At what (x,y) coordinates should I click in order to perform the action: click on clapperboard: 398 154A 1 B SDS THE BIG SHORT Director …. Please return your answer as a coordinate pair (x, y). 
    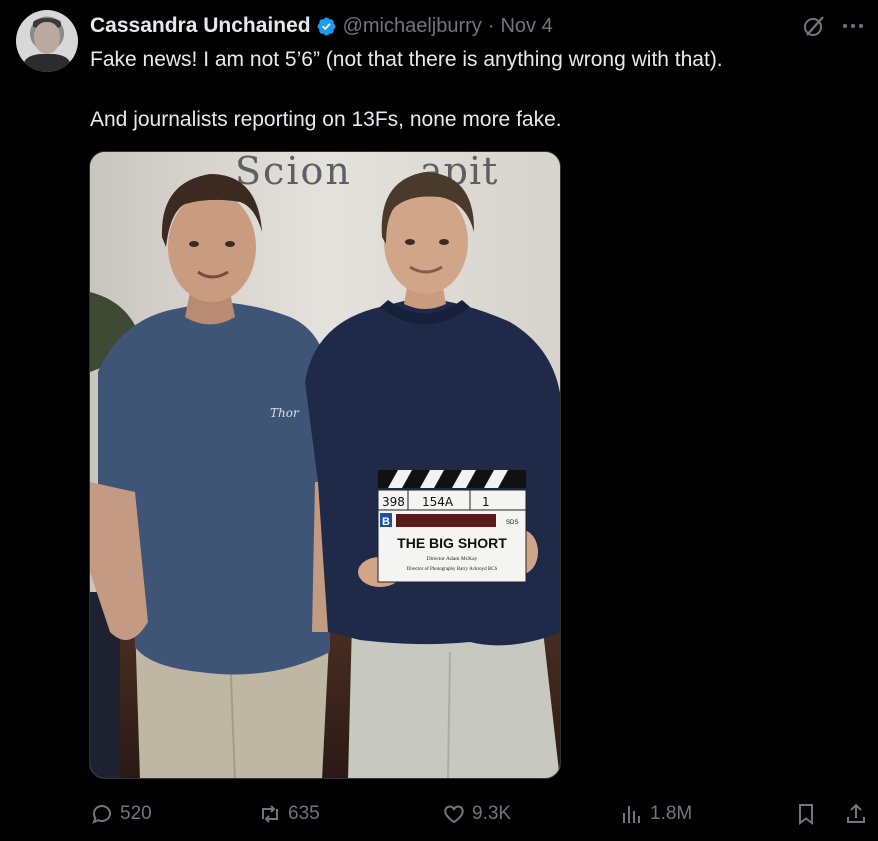
    Looking at the image, I should click on (452, 526).